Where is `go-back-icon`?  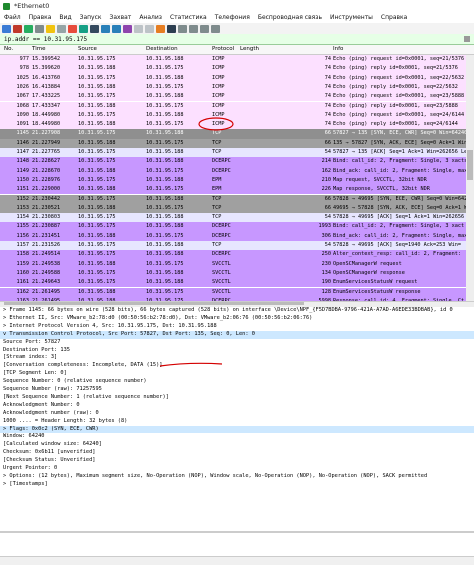
go-back-icon is located at coordinates (105, 28).